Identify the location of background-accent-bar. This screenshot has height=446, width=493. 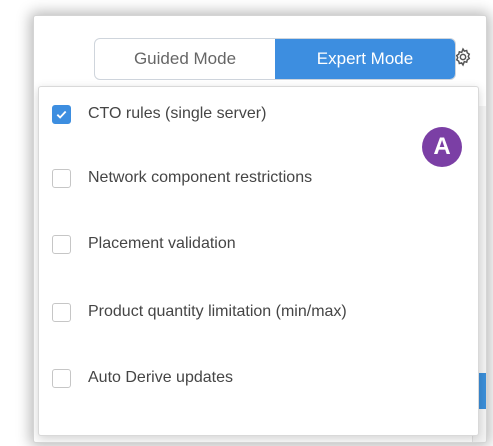
(482, 391).